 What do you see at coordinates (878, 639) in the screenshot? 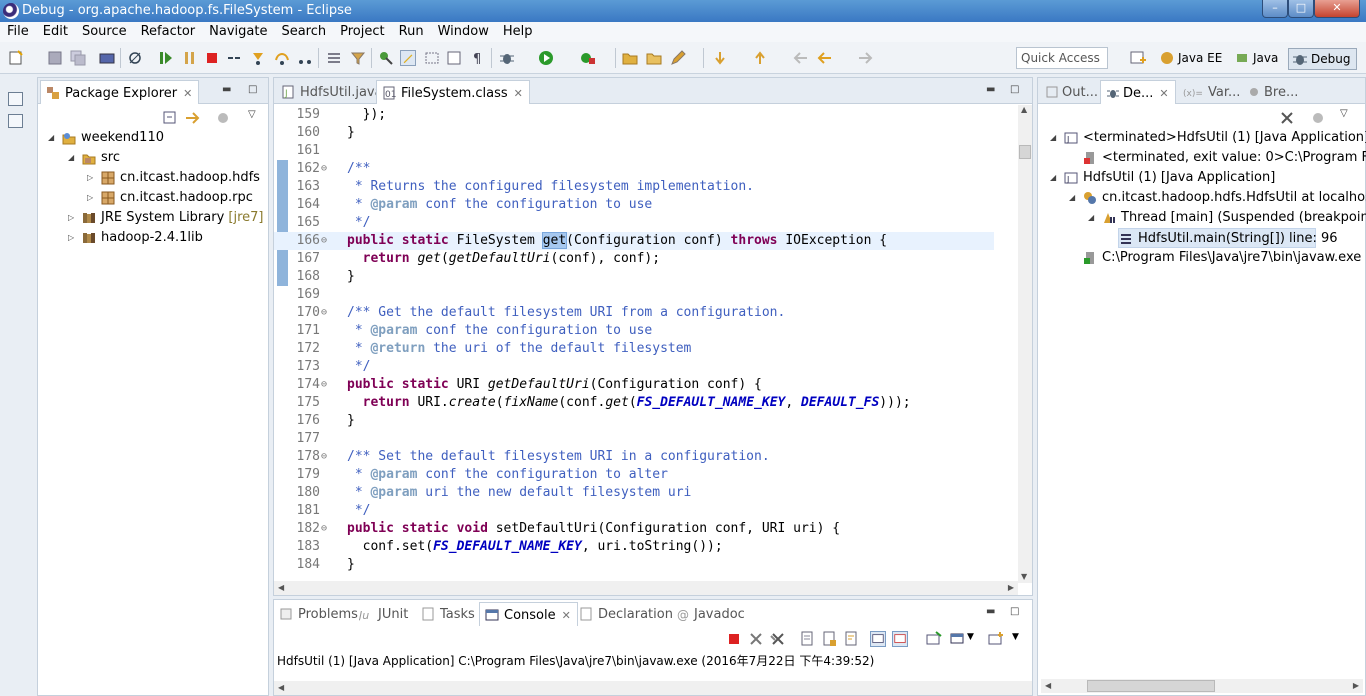
I see `show-console-stdout-icon` at bounding box center [878, 639].